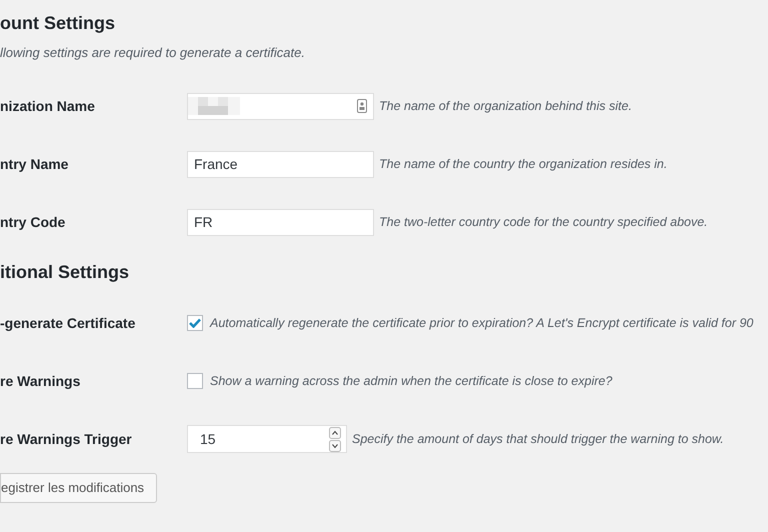 Image resolution: width=768 pixels, height=532 pixels. Describe the element at coordinates (58, 23) in the screenshot. I see `section-heading: ount Settings` at that location.